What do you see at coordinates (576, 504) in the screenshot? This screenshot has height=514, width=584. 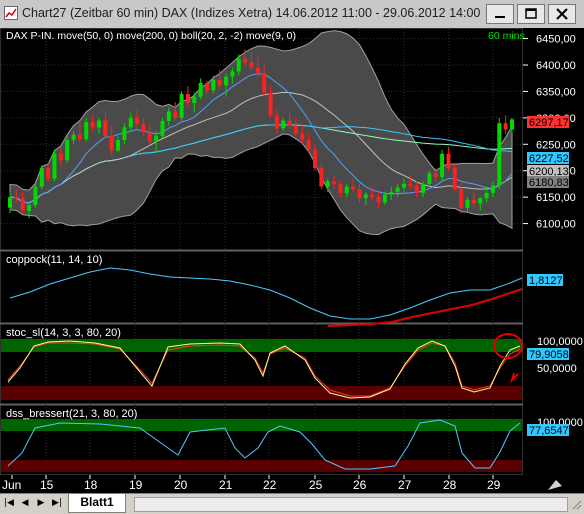 I see `resize-grip-icon` at bounding box center [576, 504].